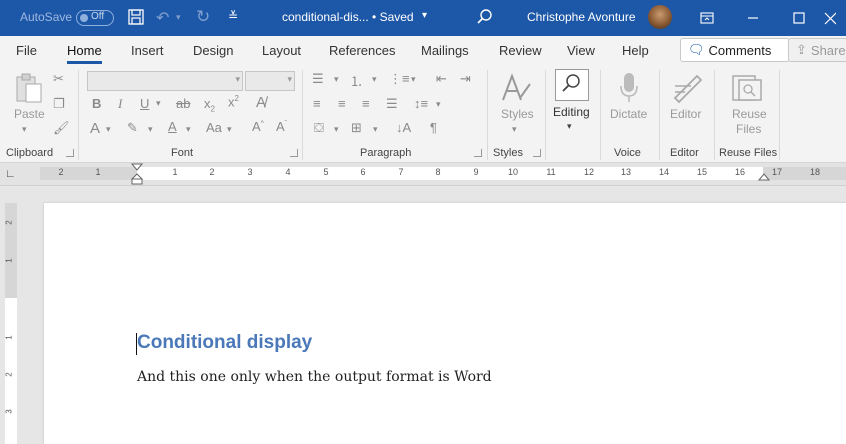 The height and width of the screenshot is (444, 846). I want to click on align-left-icon: ≡, so click(317, 103).